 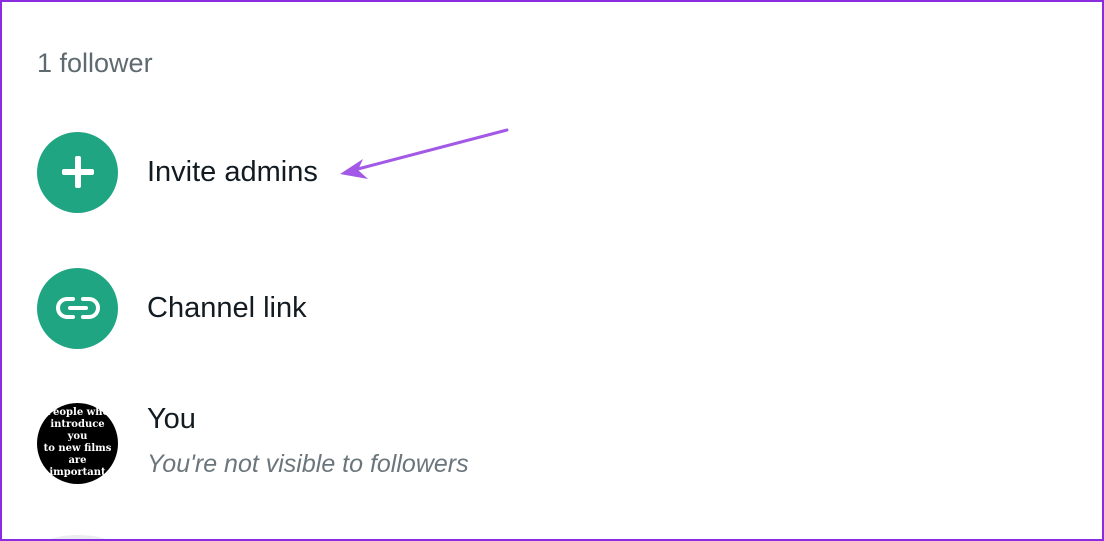 I want to click on plus-icon, so click(x=77, y=172).